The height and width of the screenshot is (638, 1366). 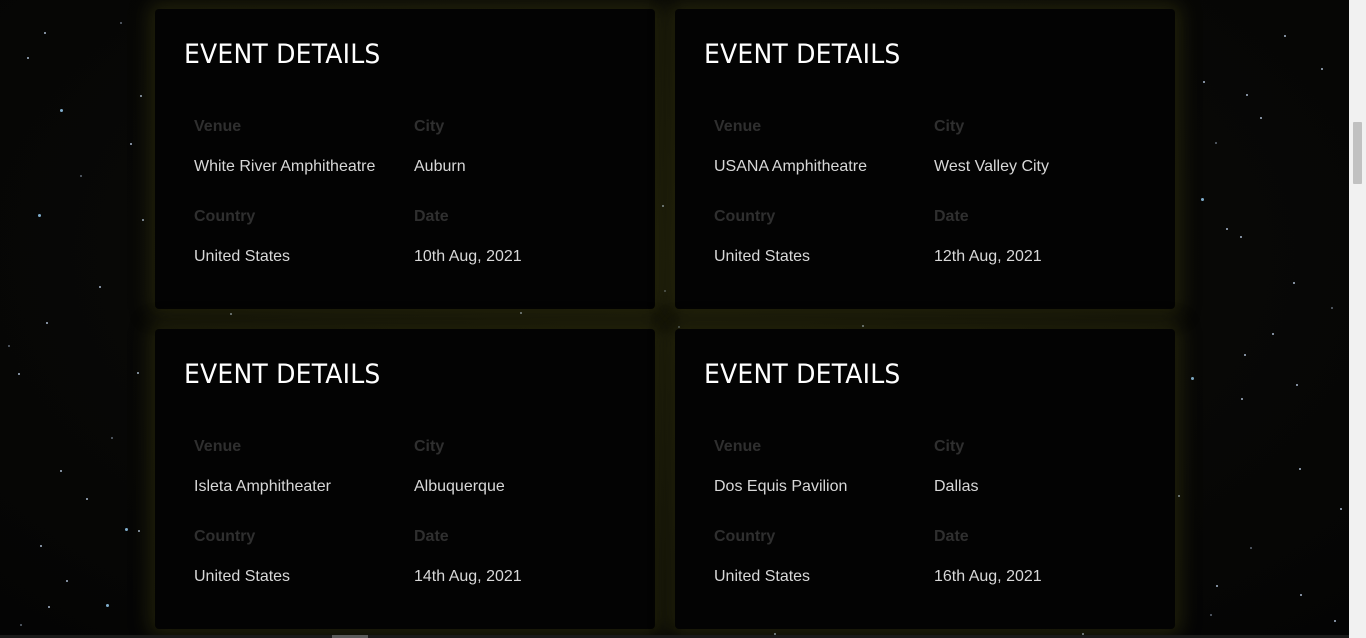 What do you see at coordinates (988, 256) in the screenshot?
I see `date-value: 12th Aug, 2021` at bounding box center [988, 256].